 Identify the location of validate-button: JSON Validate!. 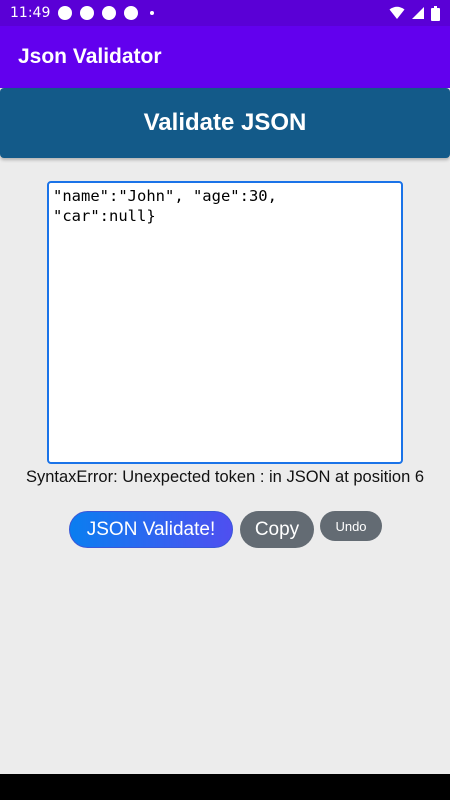
(151, 529).